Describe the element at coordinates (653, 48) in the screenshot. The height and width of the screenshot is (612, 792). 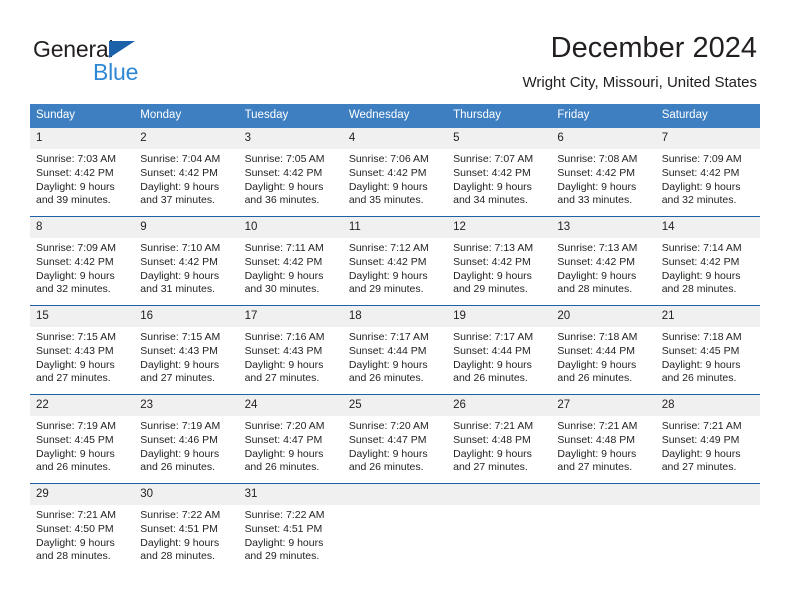
I see `page-title: December 2024` at that location.